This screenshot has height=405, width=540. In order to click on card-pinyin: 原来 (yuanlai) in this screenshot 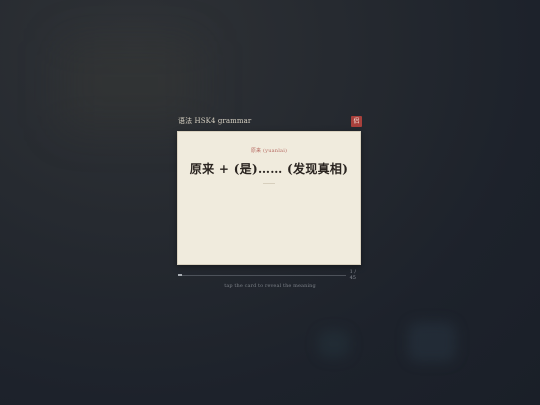, I will do `click(269, 151)`.